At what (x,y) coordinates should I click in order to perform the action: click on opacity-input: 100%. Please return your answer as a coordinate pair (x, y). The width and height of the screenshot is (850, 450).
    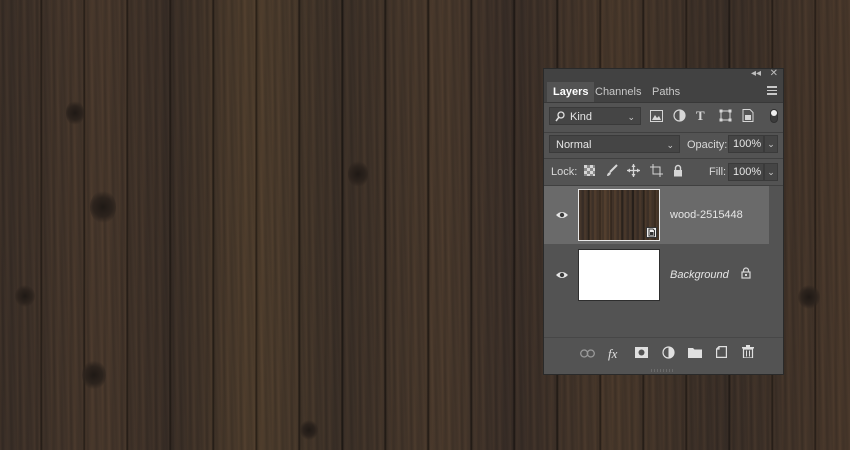
    Looking at the image, I should click on (746, 144).